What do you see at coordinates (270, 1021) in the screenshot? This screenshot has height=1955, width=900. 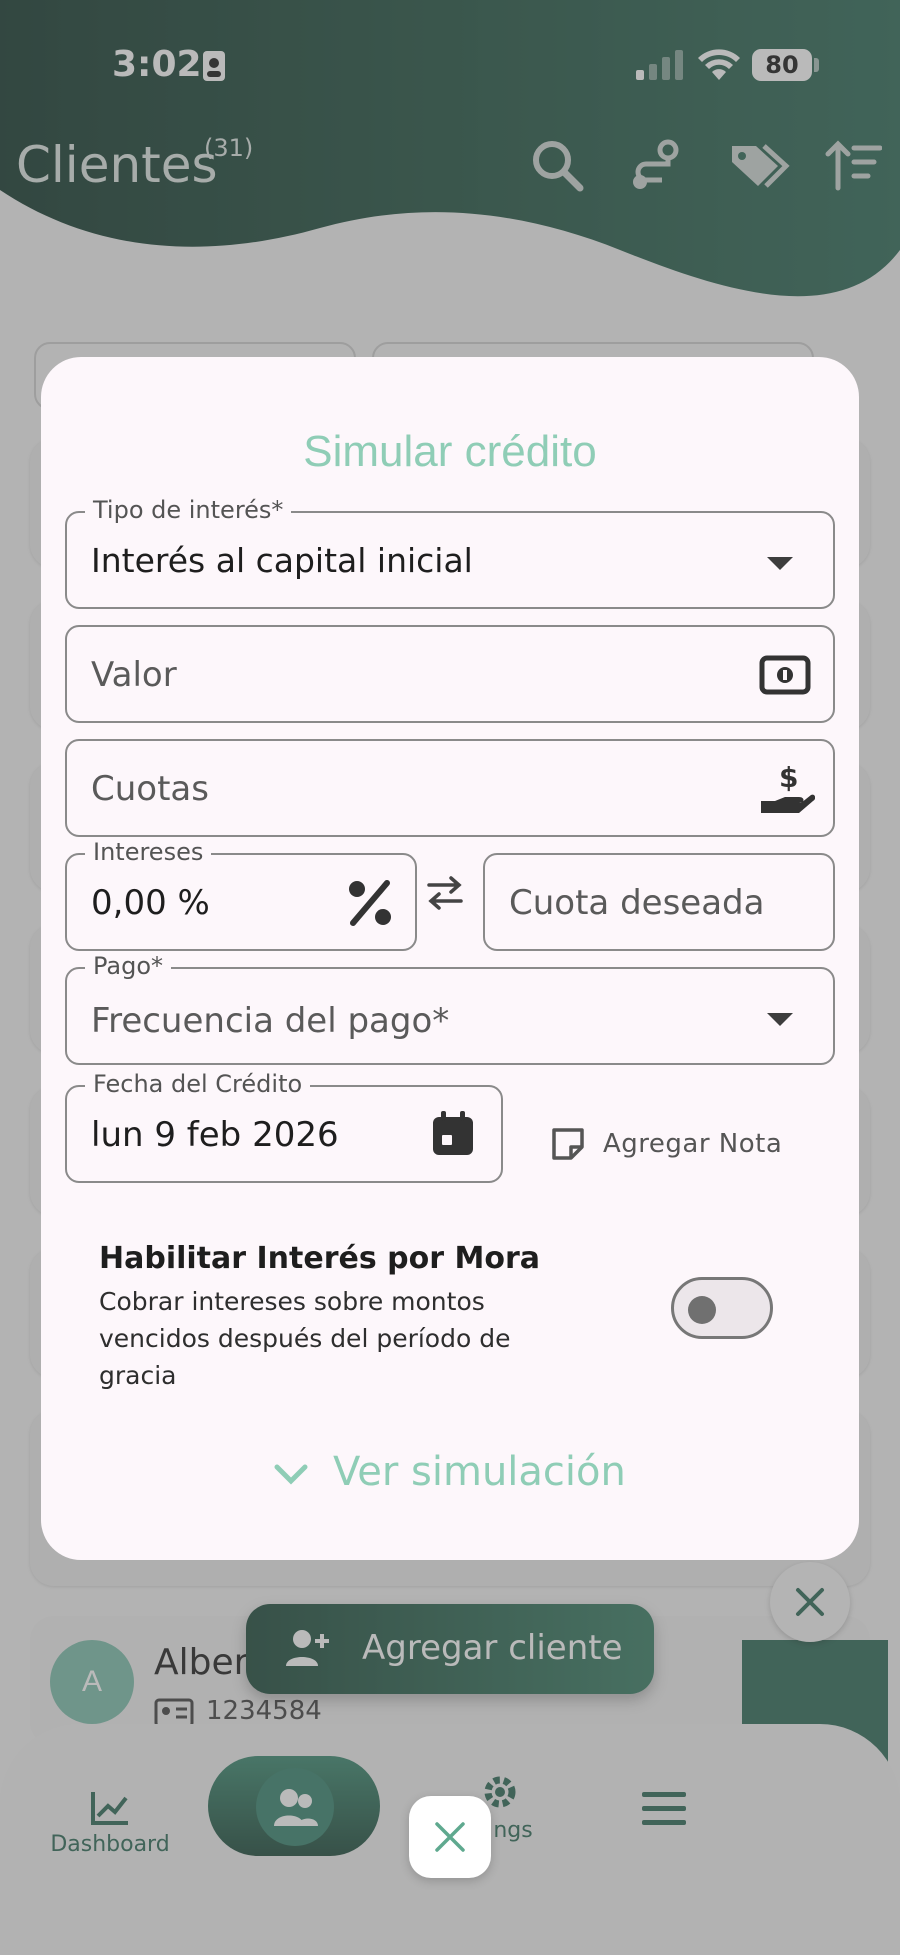 I see `pago-placeholder: Frecuencia del pago*` at bounding box center [270, 1021].